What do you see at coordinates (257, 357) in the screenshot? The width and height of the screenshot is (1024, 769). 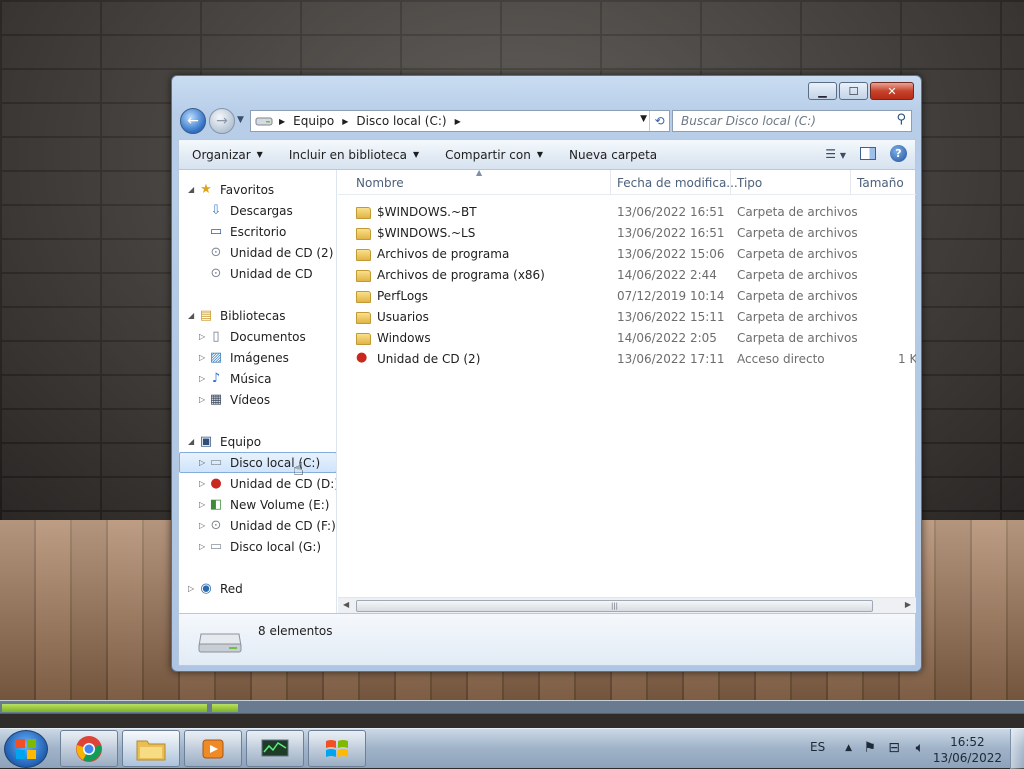 I see `tree-item-images: ▷ ▨ Imágenes` at bounding box center [257, 357].